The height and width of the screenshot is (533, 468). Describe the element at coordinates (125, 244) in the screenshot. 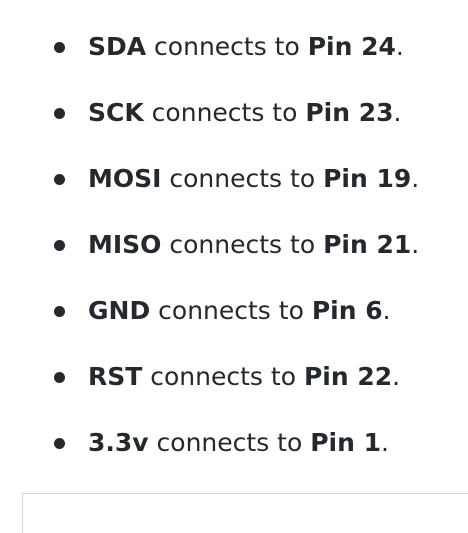

I see `signal-name: MISO` at that location.